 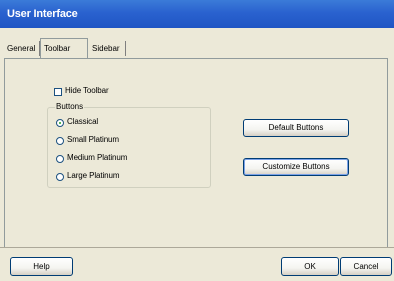 What do you see at coordinates (58, 92) in the screenshot?
I see `hide-toolbar-checkbox` at bounding box center [58, 92].